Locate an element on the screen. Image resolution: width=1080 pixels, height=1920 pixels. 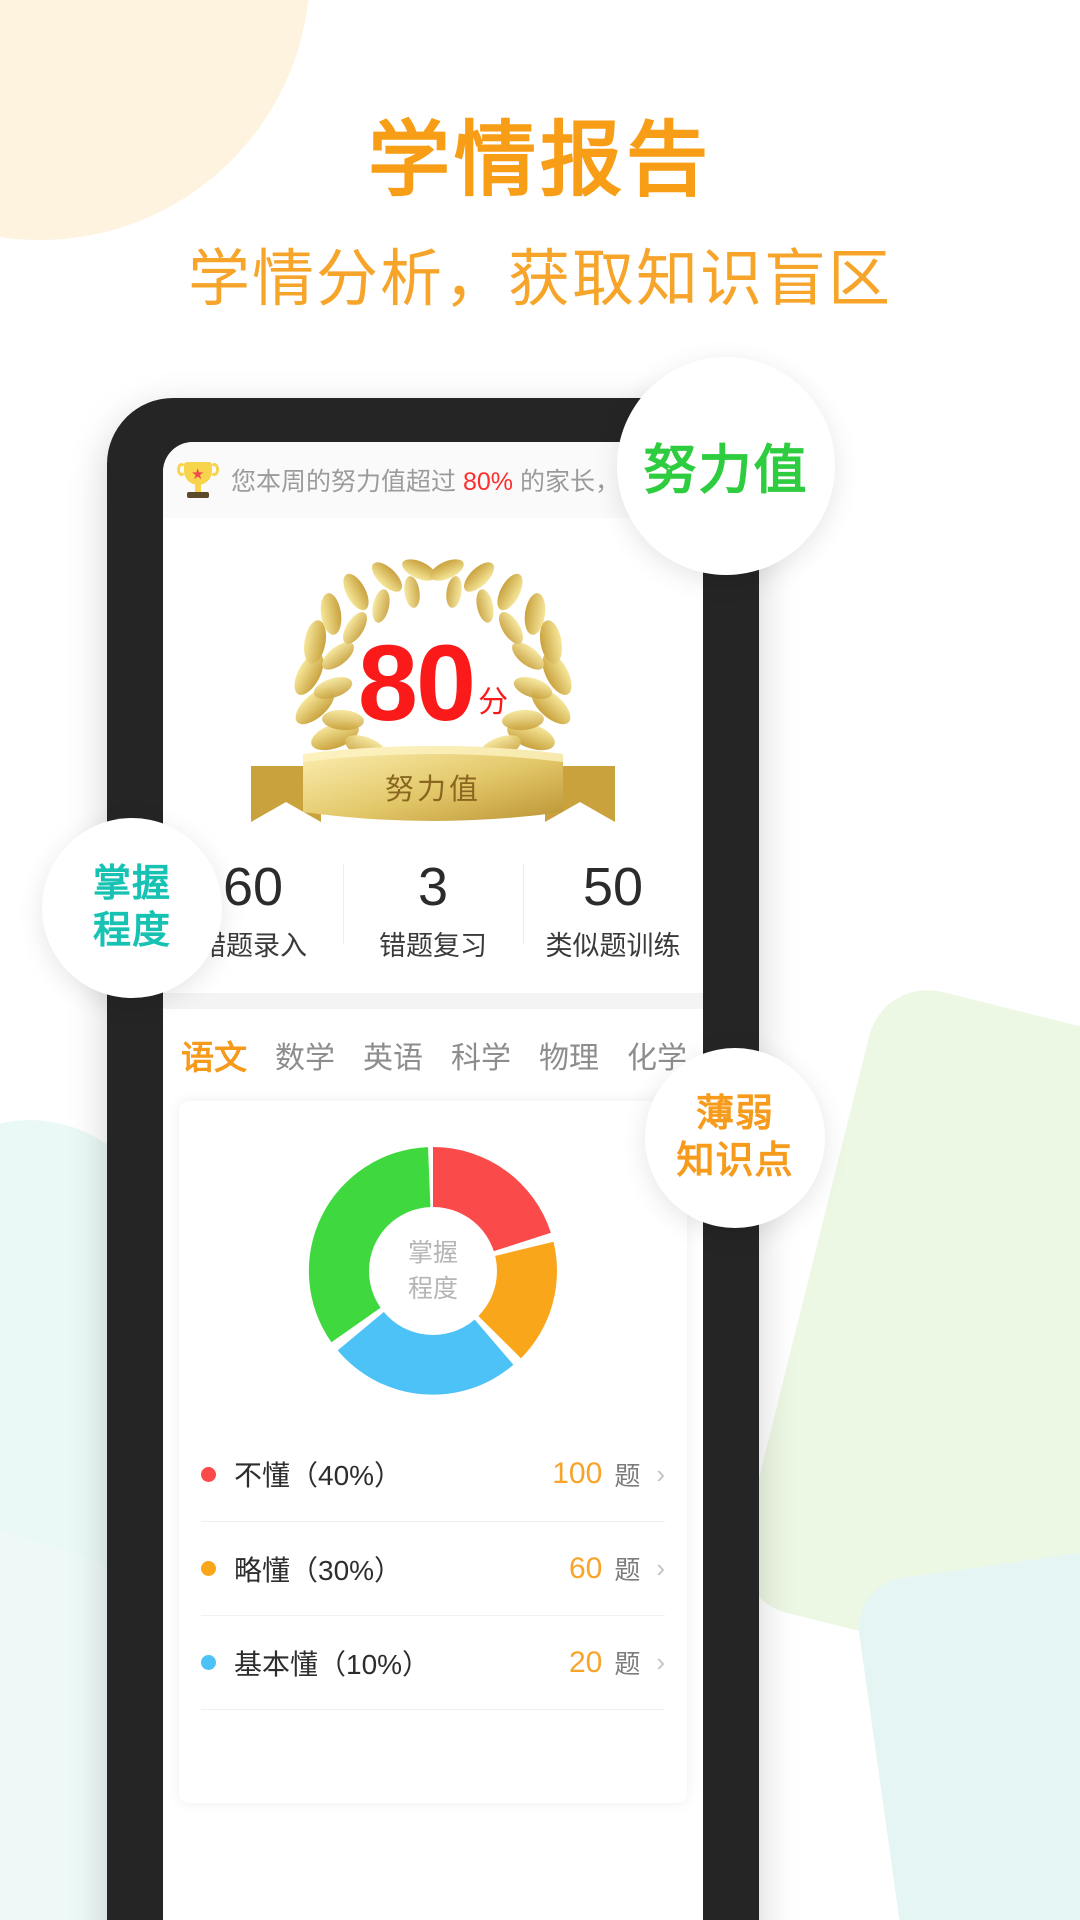
callout-mastery-level: 掌握 程度 is located at coordinates (132, 908).